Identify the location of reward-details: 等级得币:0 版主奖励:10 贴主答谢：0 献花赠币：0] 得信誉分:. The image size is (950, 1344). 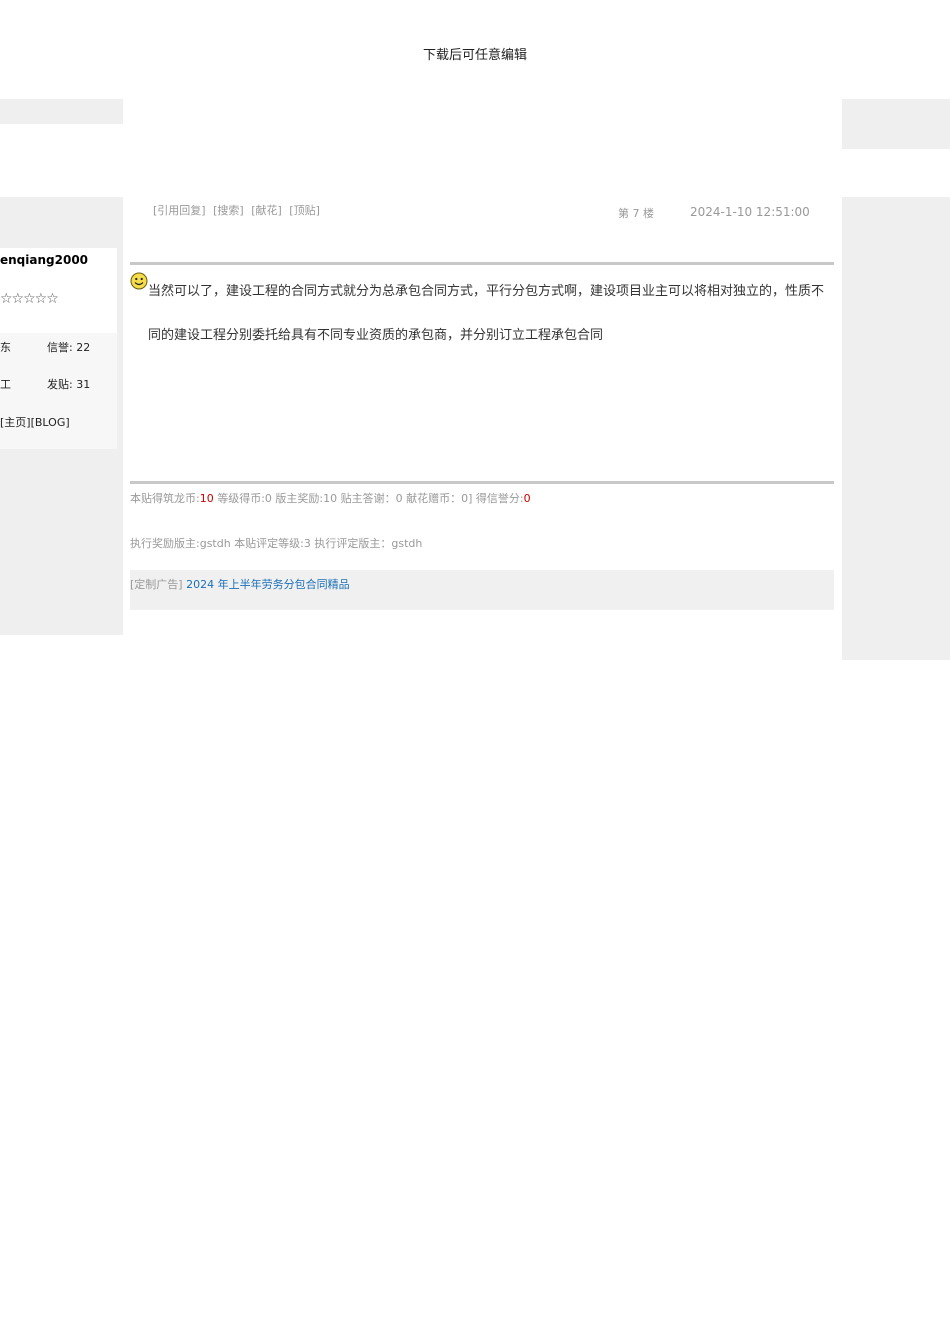
(368, 498).